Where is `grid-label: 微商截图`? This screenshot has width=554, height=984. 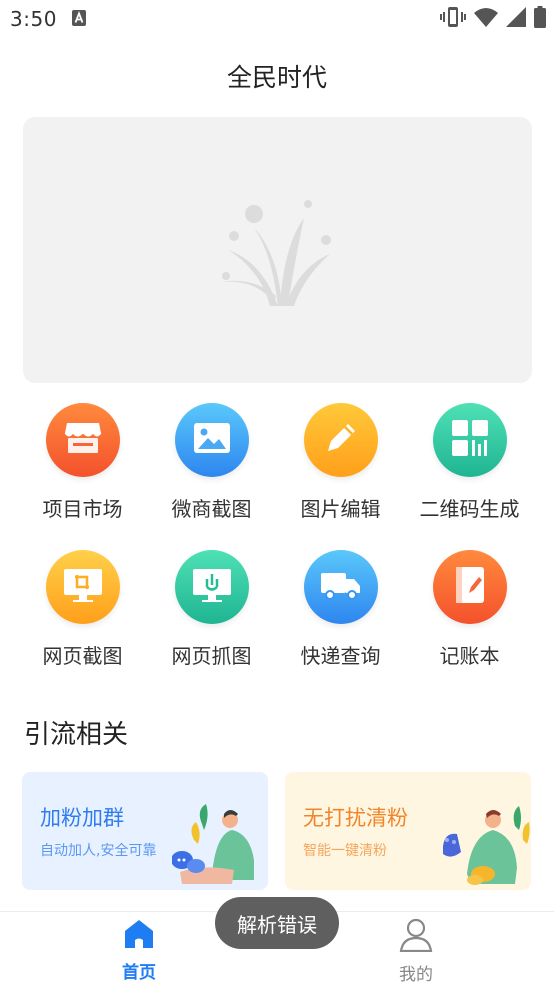
grid-label: 微商截图 is located at coordinates (211, 509).